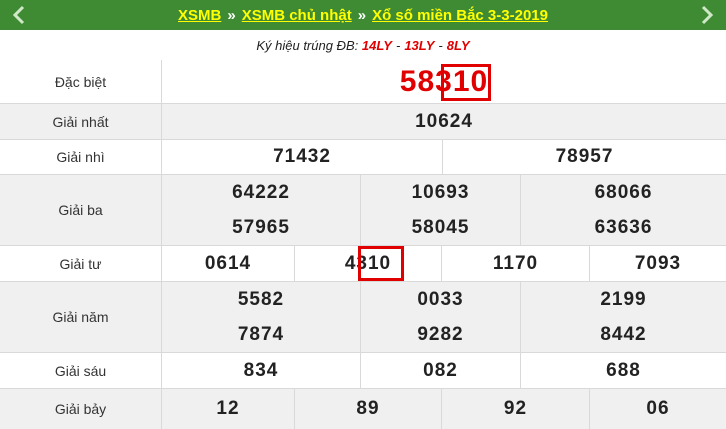 Image resolution: width=726 pixels, height=429 pixels. What do you see at coordinates (376, 45) in the screenshot?
I see `special-code-1: 14LY` at bounding box center [376, 45].